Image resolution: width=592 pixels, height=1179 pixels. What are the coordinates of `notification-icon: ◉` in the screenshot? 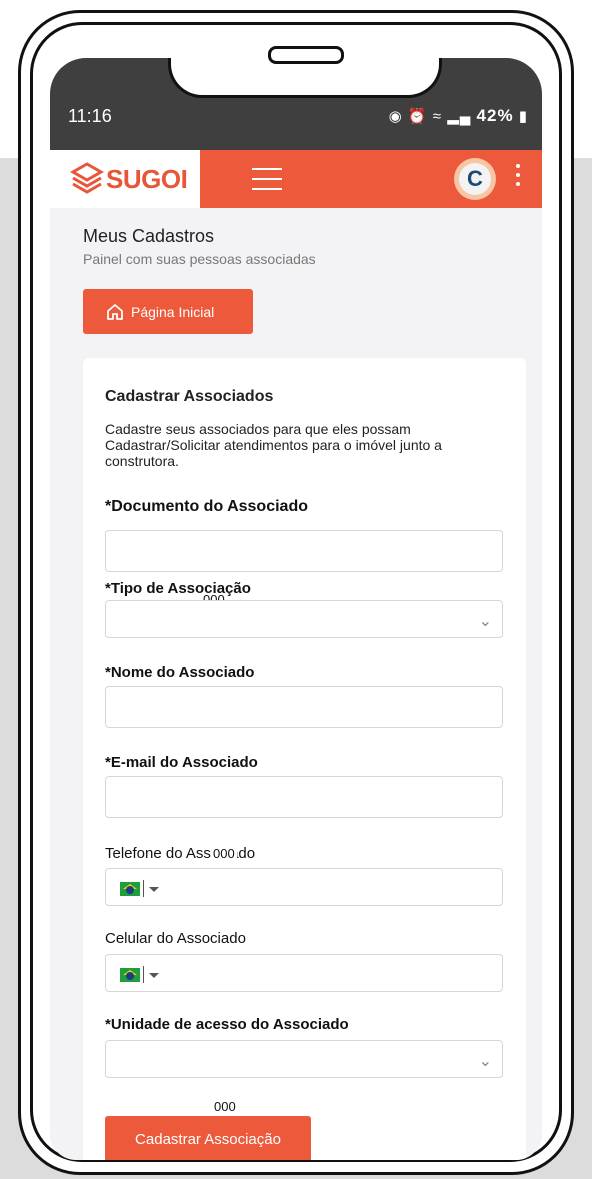 It's located at (395, 116).